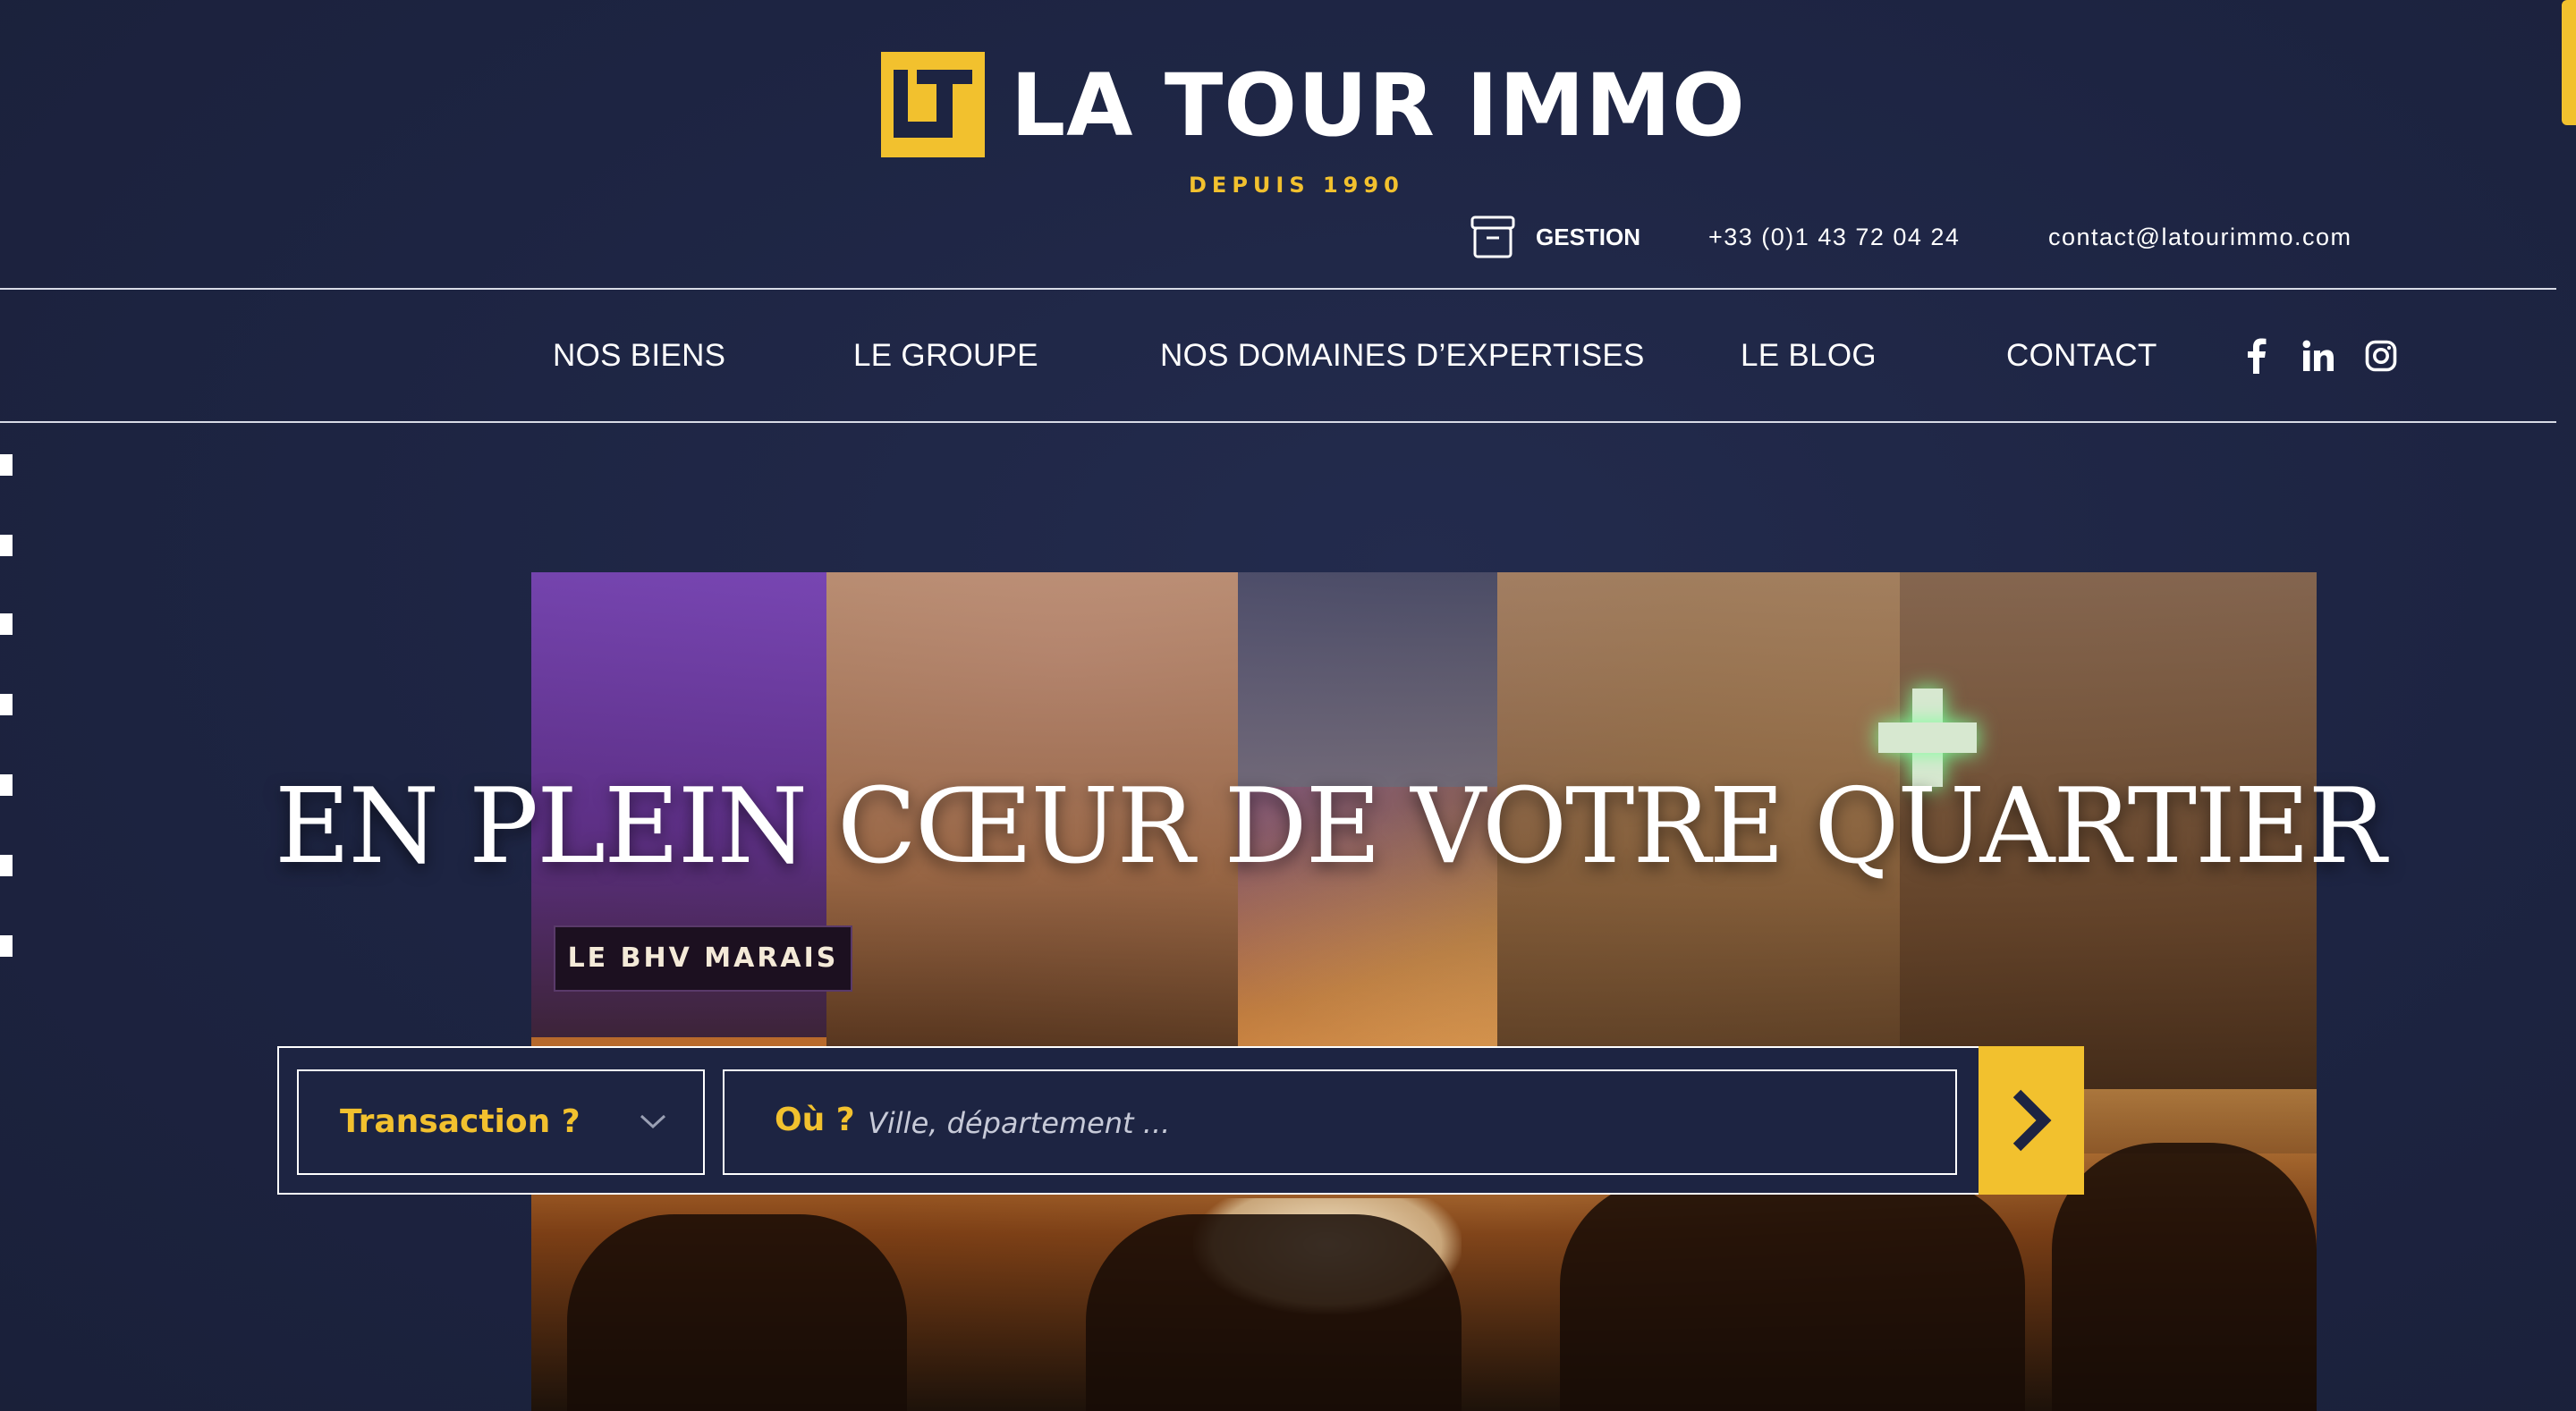  I want to click on property-search-form: Transaction ? Où ?, so click(1180, 1120).